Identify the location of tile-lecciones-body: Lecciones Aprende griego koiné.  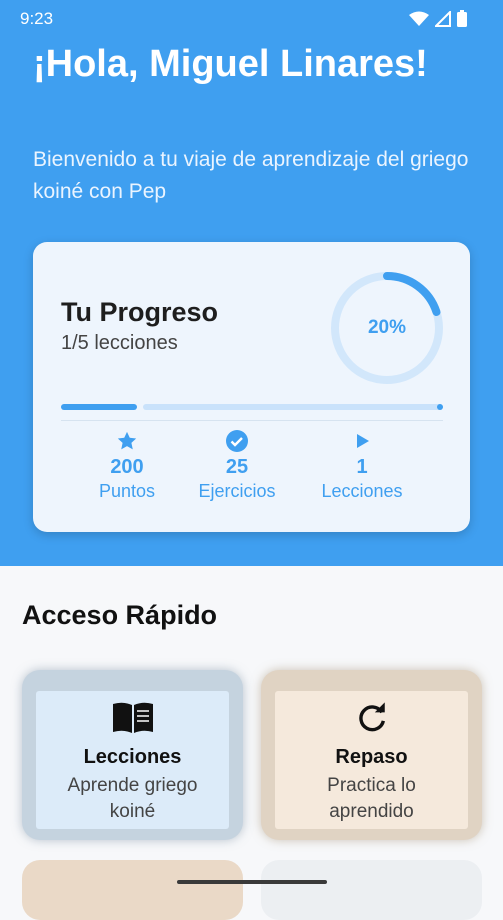
(132, 760).